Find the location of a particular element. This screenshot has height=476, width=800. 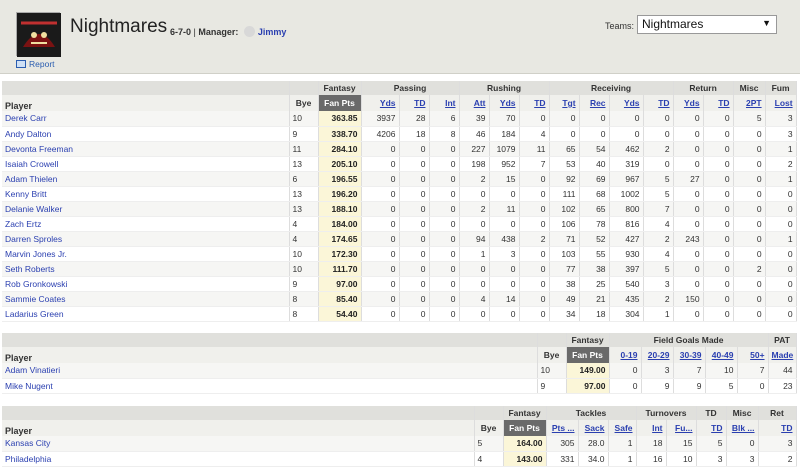

col-20-29: 20-29 is located at coordinates (657, 355).